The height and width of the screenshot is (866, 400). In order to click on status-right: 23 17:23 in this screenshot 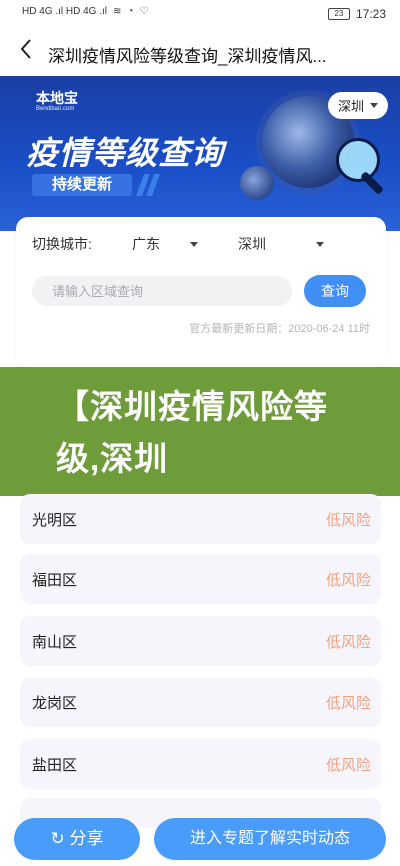, I will do `click(356, 14)`.